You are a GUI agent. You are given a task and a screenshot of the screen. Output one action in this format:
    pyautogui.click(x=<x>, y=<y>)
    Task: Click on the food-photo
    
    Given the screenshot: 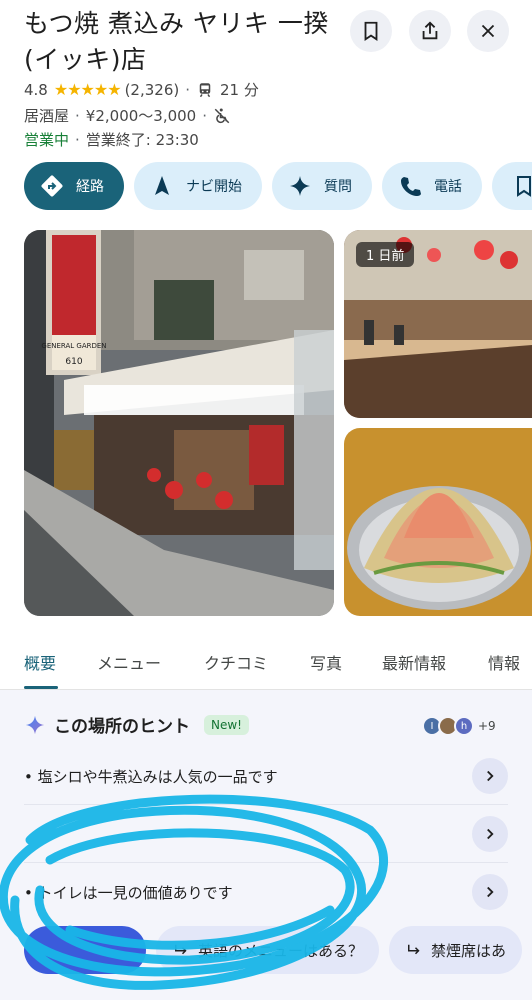 What is the action you would take?
    pyautogui.click(x=438, y=522)
    